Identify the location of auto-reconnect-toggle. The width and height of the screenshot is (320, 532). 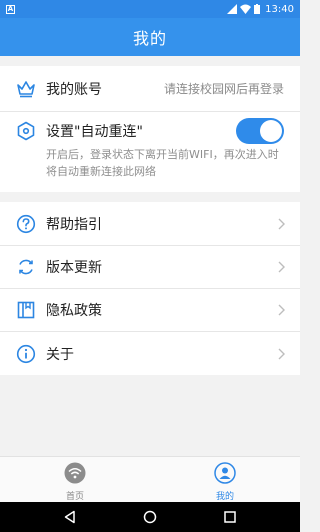
(260, 131).